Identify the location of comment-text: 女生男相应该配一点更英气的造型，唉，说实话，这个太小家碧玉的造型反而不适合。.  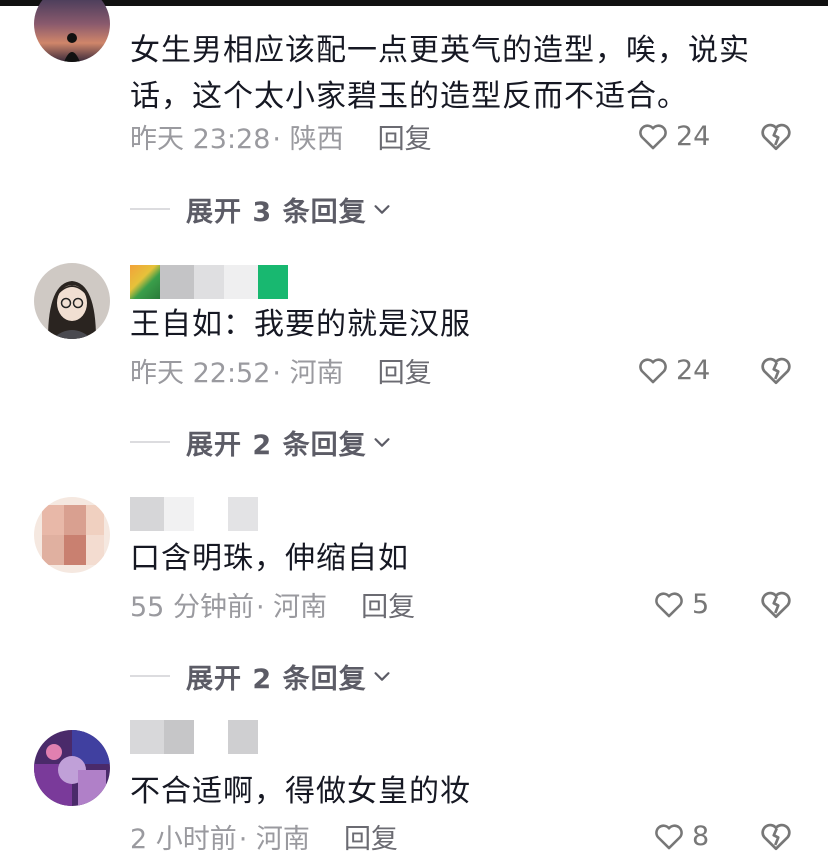
(440, 73).